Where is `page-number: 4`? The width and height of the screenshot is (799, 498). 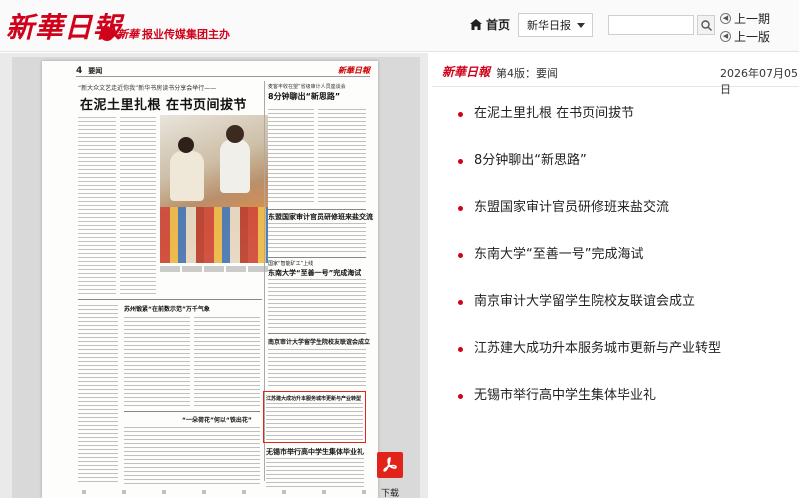 page-number: 4 is located at coordinates (79, 70).